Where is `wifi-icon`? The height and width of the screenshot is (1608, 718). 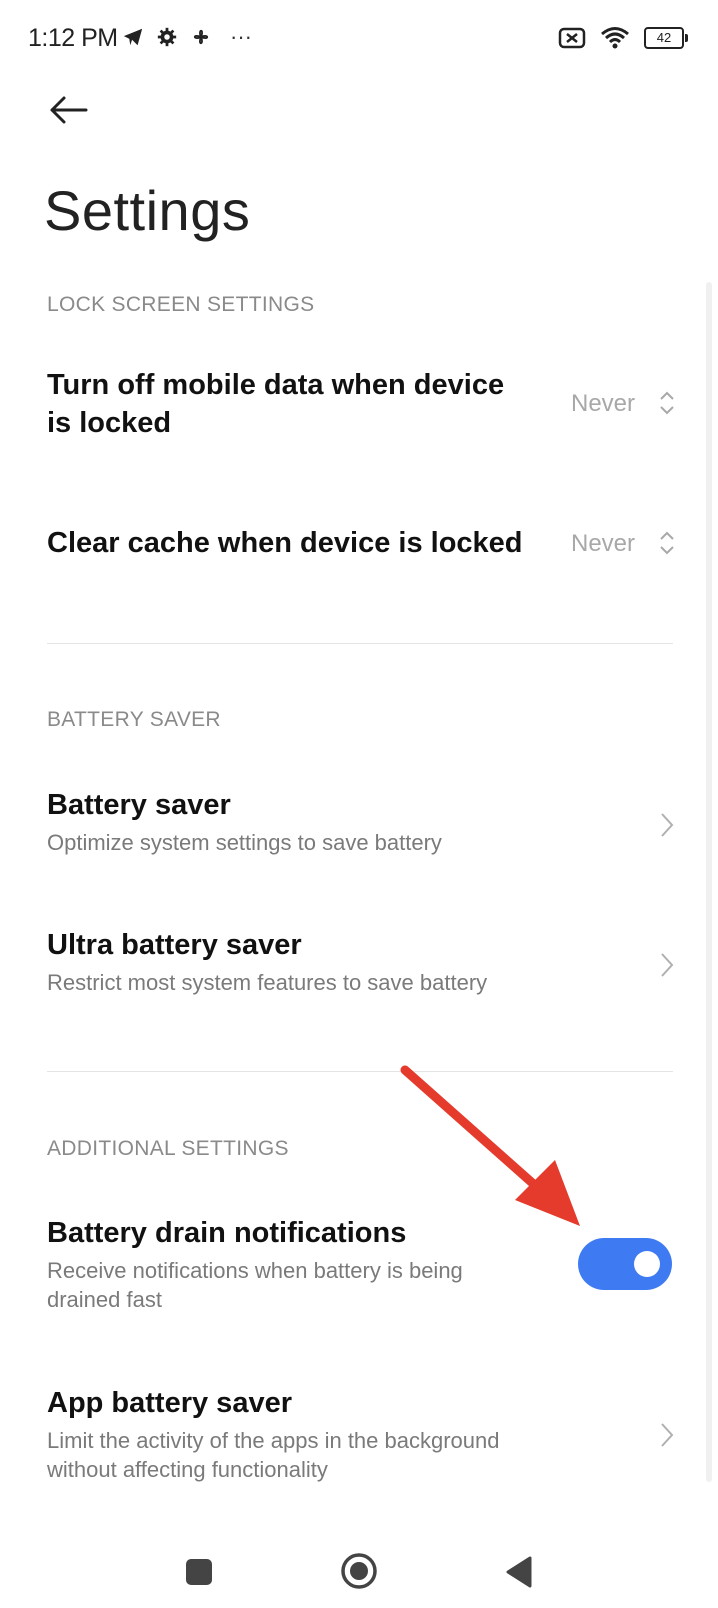 wifi-icon is located at coordinates (615, 38).